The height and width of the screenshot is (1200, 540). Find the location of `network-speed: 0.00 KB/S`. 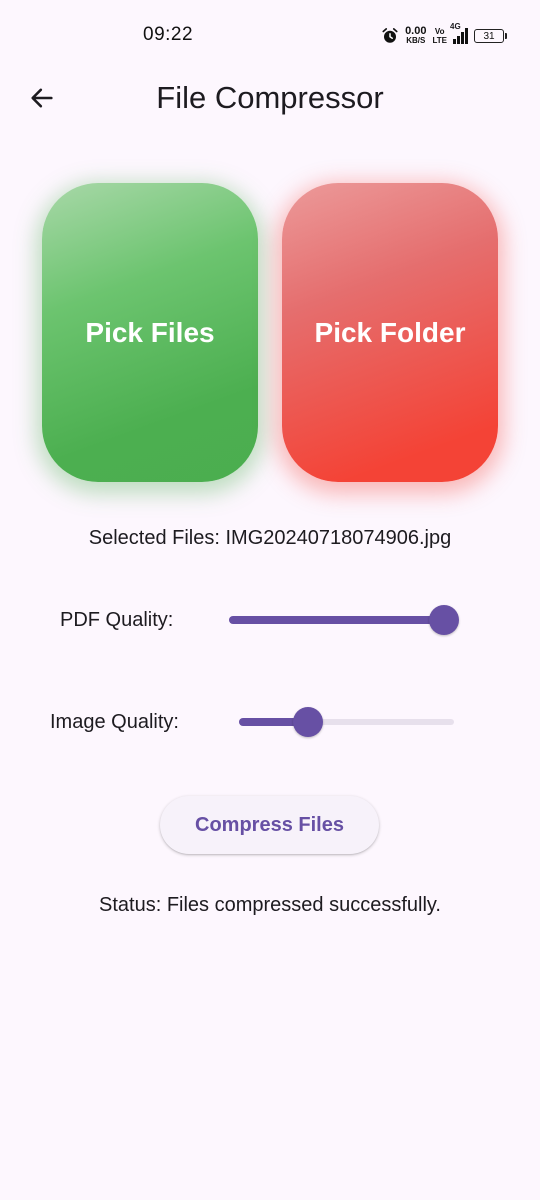

network-speed: 0.00 KB/S is located at coordinates (416, 35).